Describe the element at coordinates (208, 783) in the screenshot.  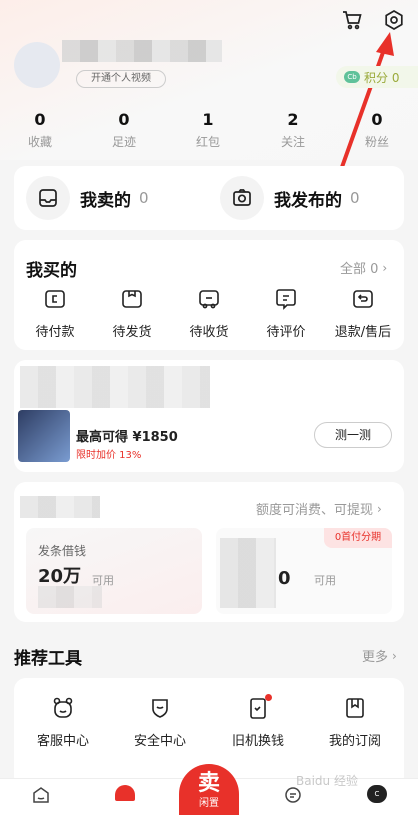
I see `sell-button-top: 卖` at that location.